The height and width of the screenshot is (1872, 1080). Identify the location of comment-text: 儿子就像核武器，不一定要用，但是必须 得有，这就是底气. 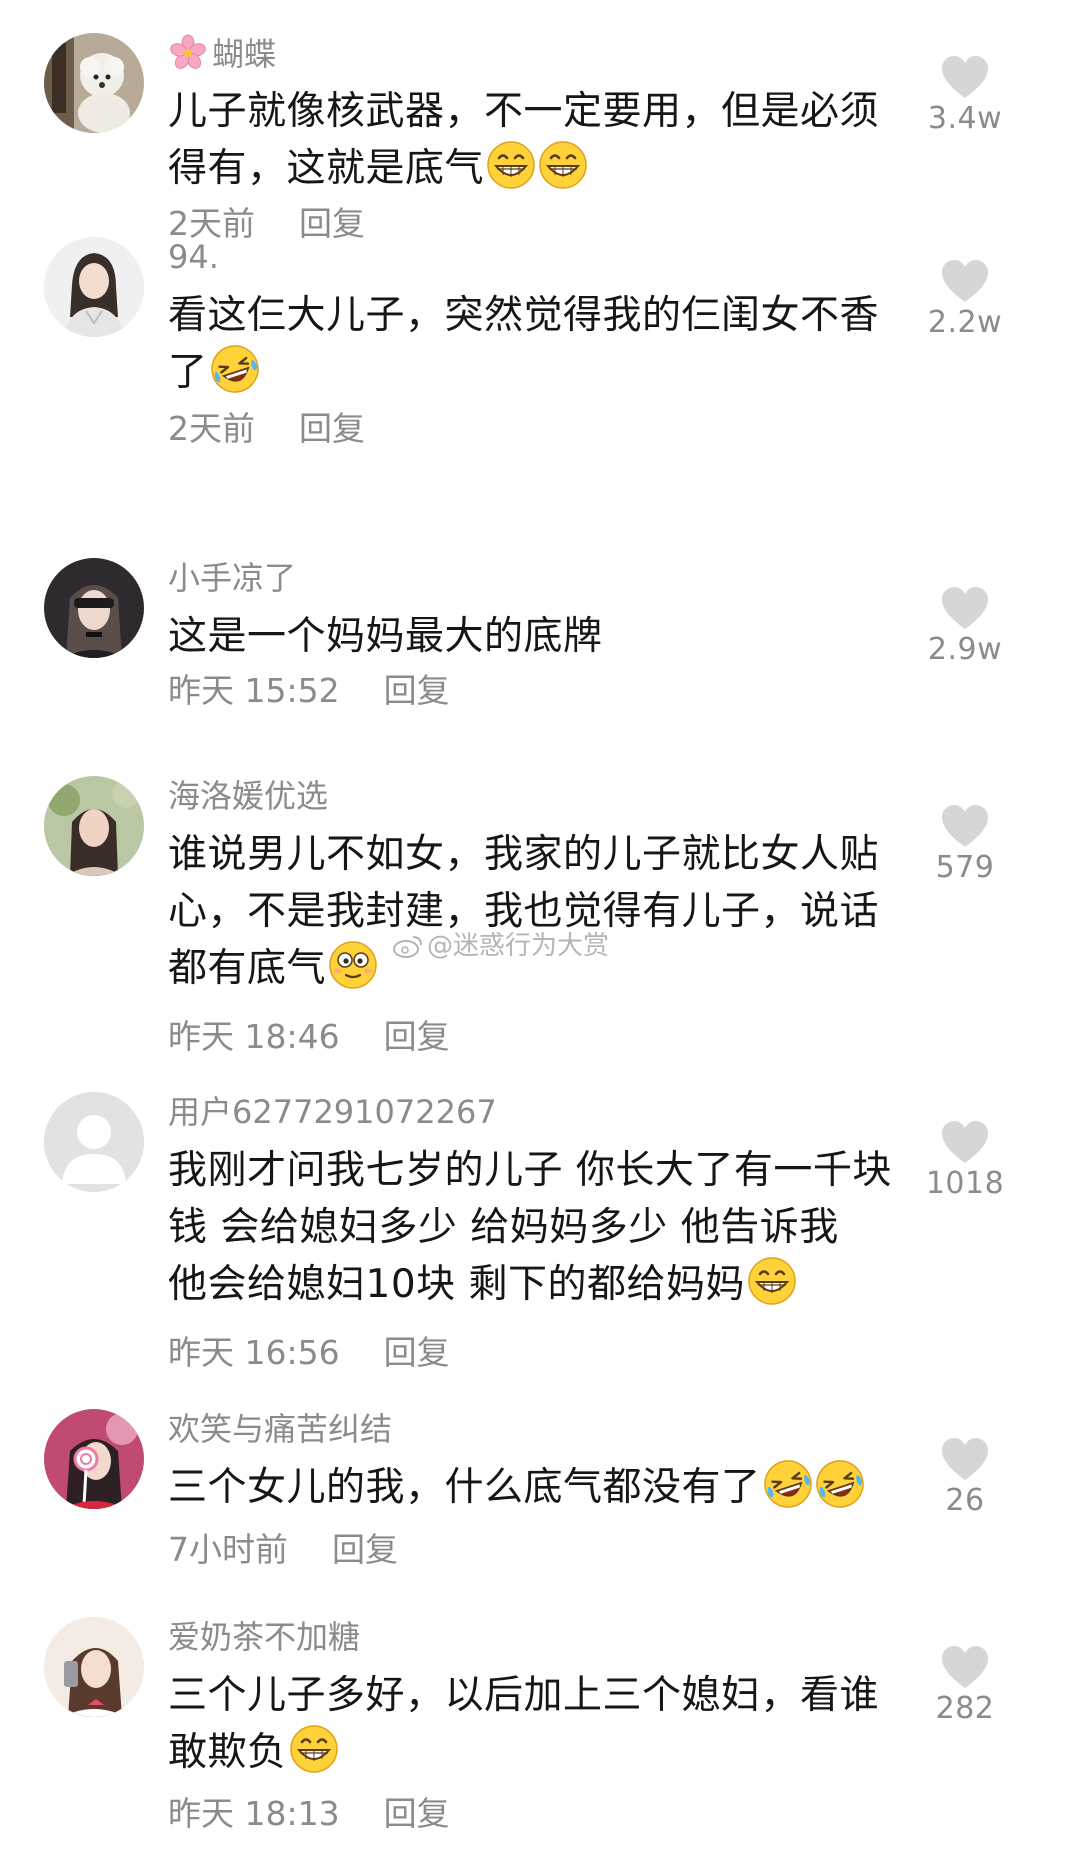
(558, 140).